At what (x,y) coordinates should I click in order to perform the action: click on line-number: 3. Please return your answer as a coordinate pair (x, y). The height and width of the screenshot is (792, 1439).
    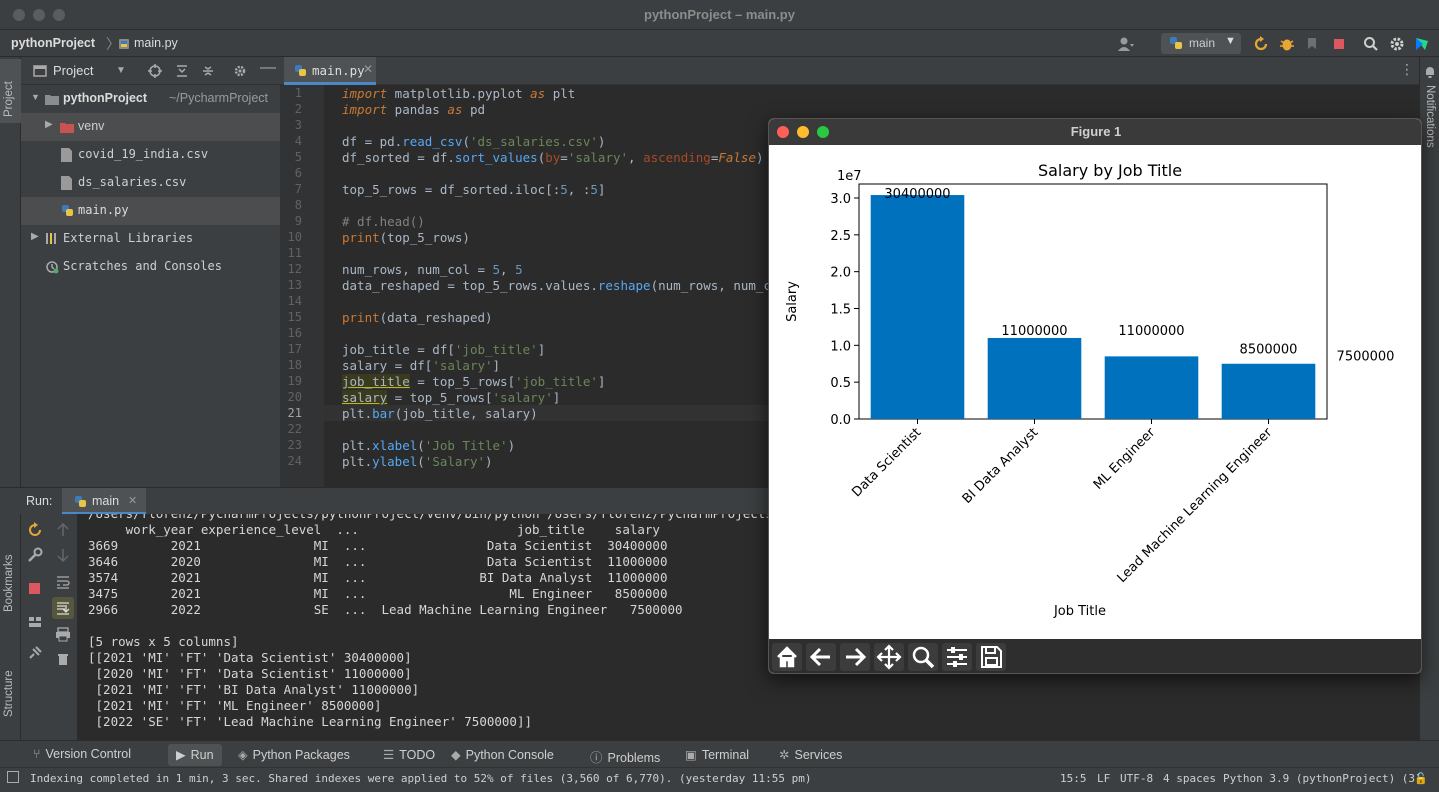
    Looking at the image, I should click on (298, 125).